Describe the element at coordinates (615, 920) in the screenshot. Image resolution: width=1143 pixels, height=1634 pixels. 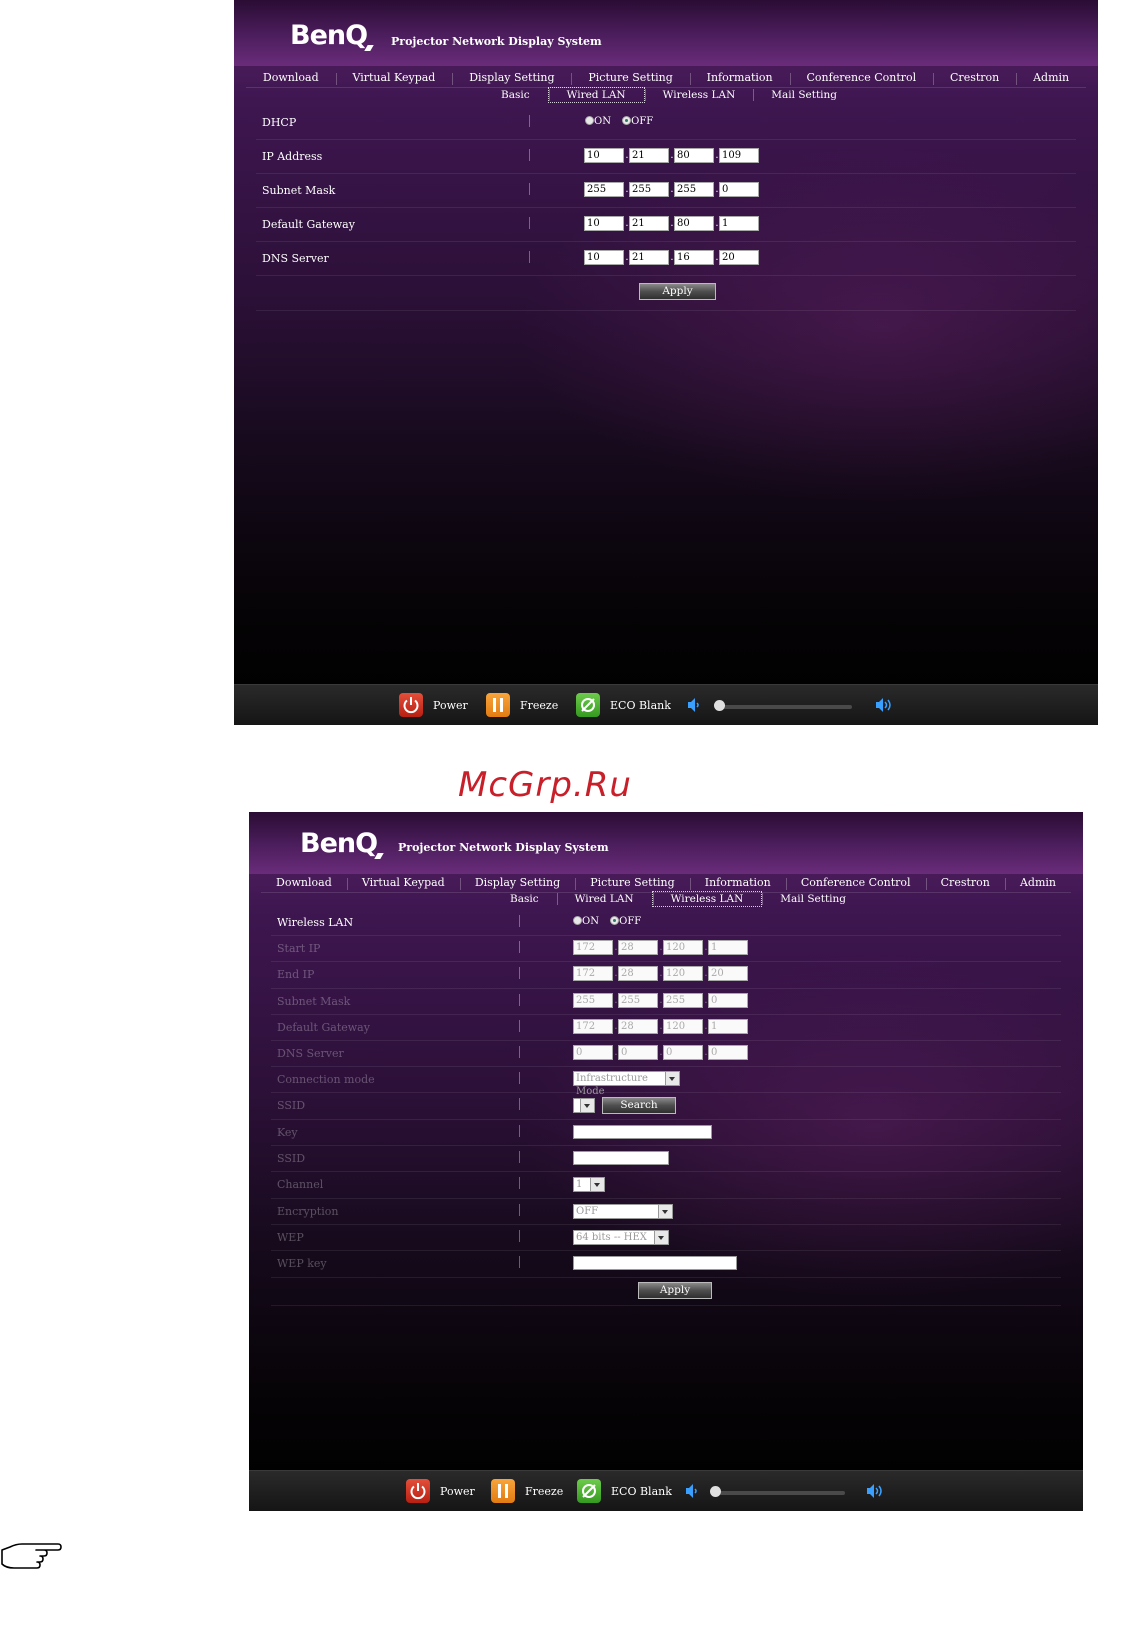
I see `wireless-off-radio` at that location.